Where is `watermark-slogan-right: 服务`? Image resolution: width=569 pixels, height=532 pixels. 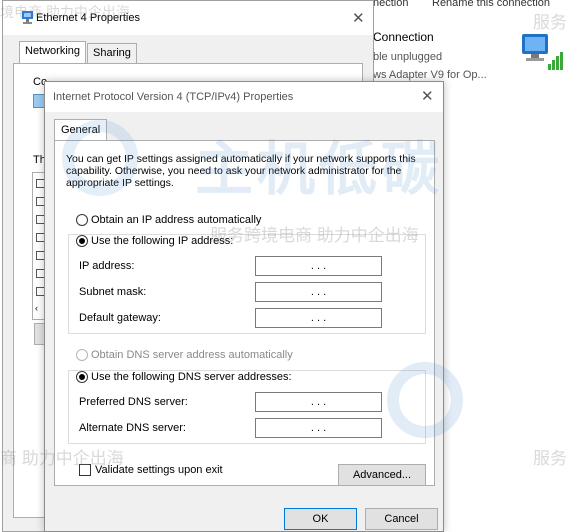 watermark-slogan-right: 服务 is located at coordinates (550, 458).